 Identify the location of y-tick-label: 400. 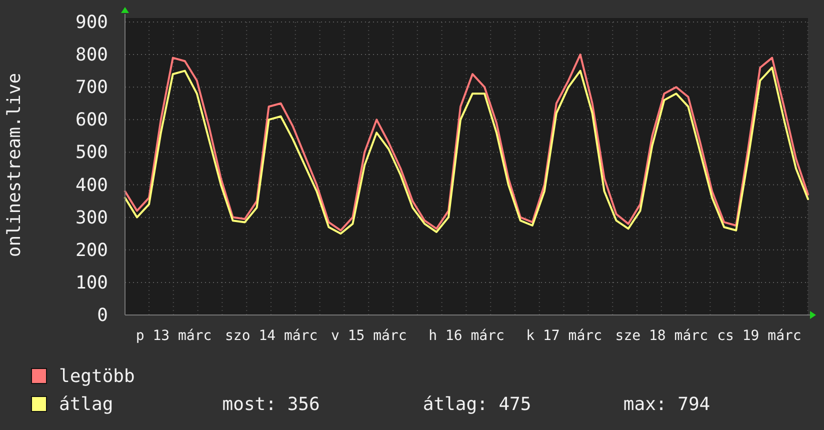
(91, 185).